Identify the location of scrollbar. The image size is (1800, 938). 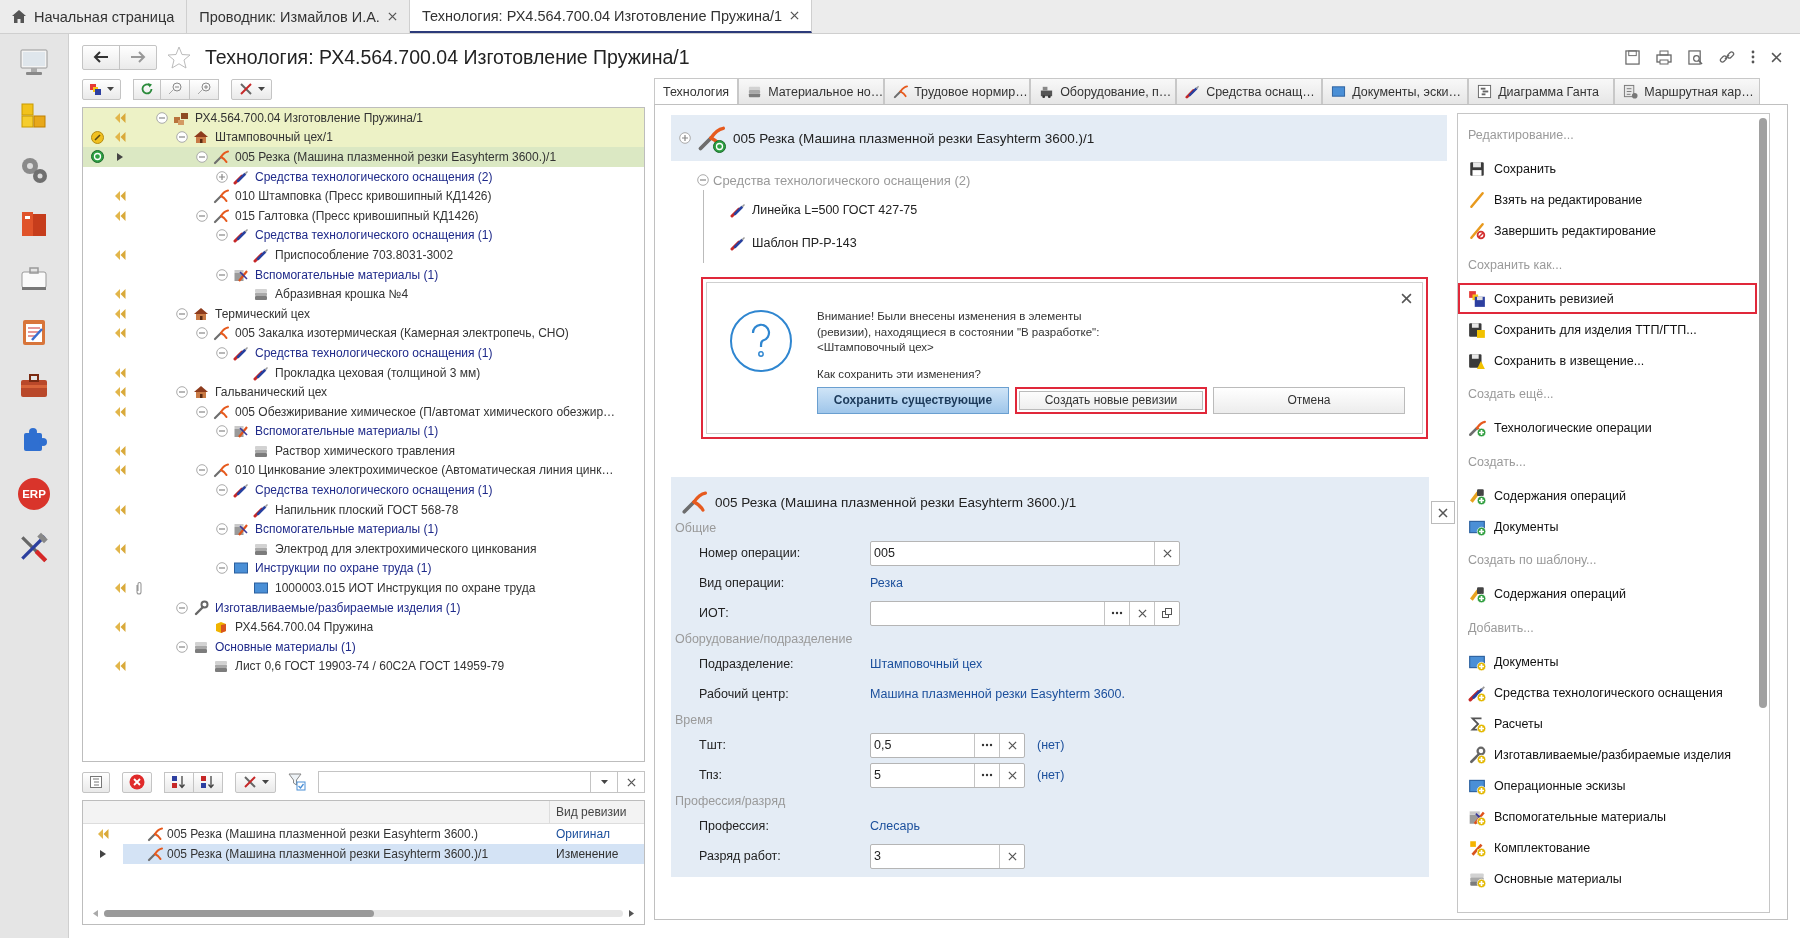
(363, 913).